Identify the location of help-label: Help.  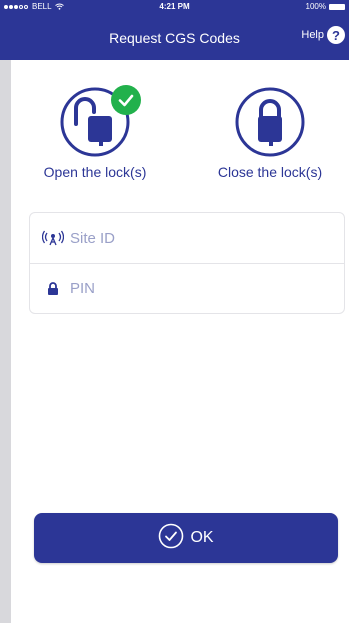
(312, 35).